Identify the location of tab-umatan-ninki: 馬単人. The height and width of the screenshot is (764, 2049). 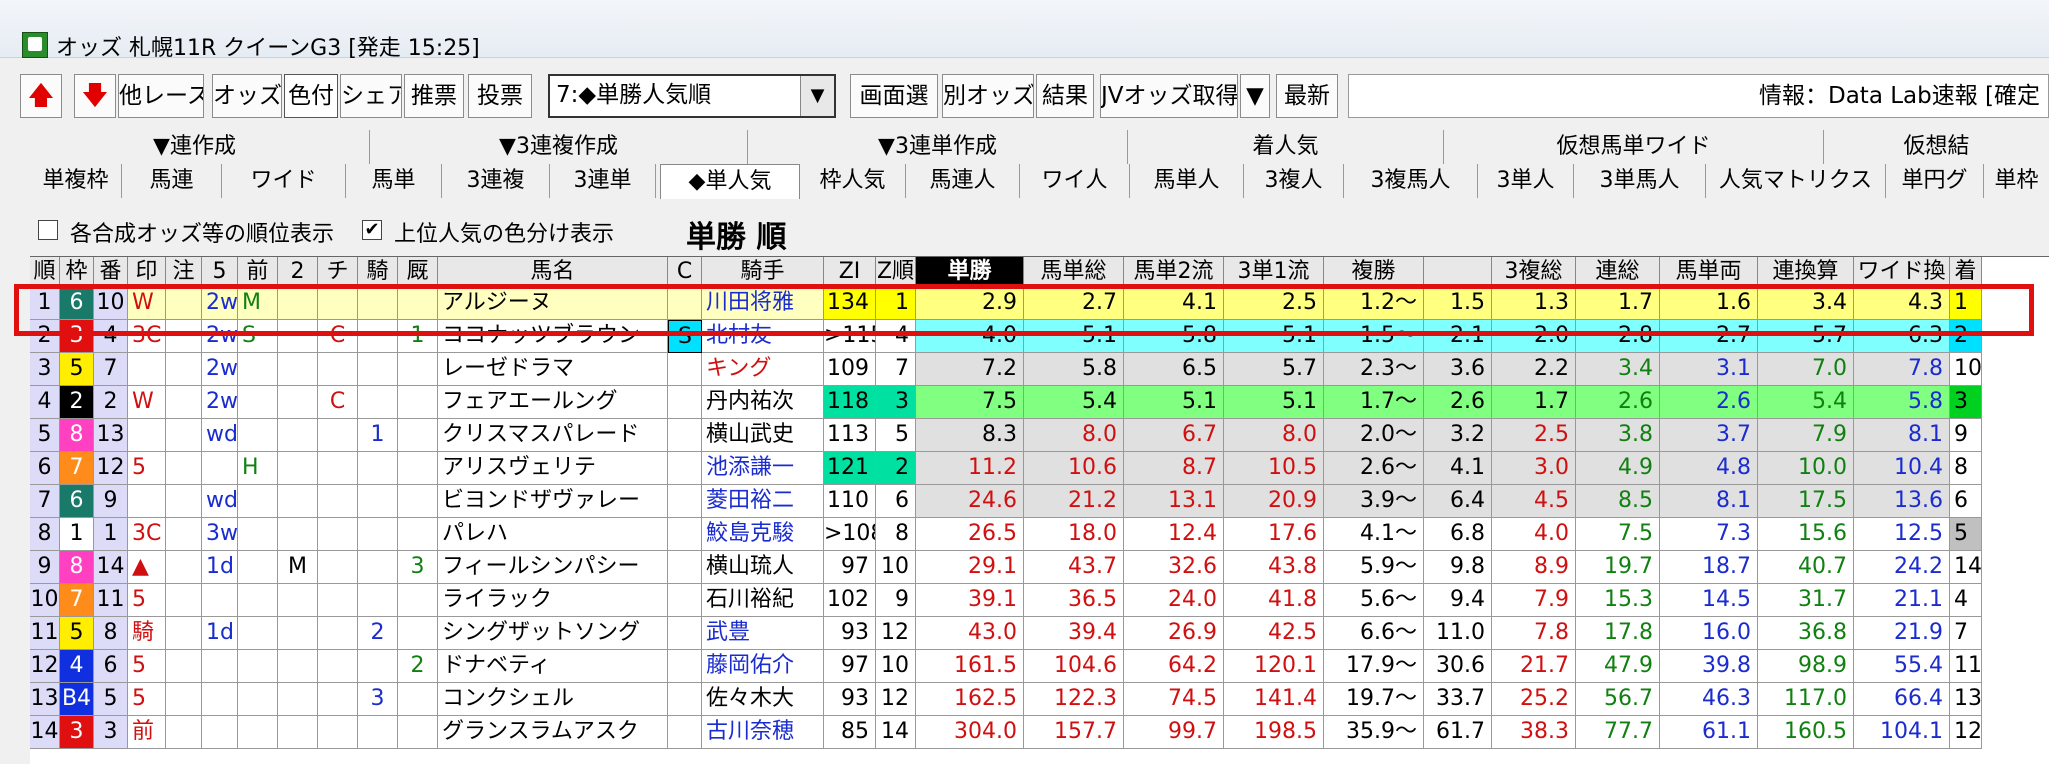
(1187, 181).